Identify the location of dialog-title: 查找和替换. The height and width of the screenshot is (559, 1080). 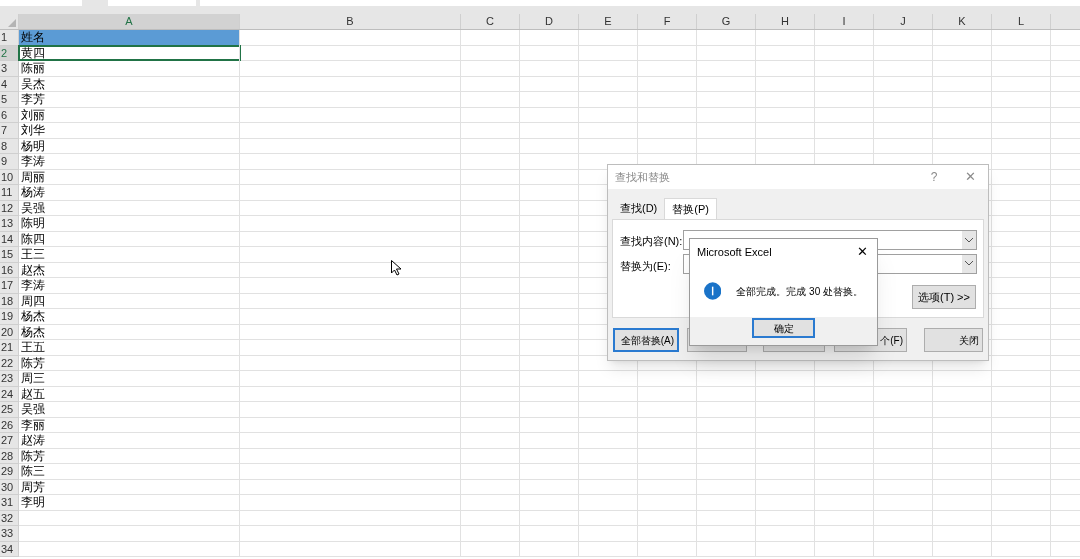
(642, 177).